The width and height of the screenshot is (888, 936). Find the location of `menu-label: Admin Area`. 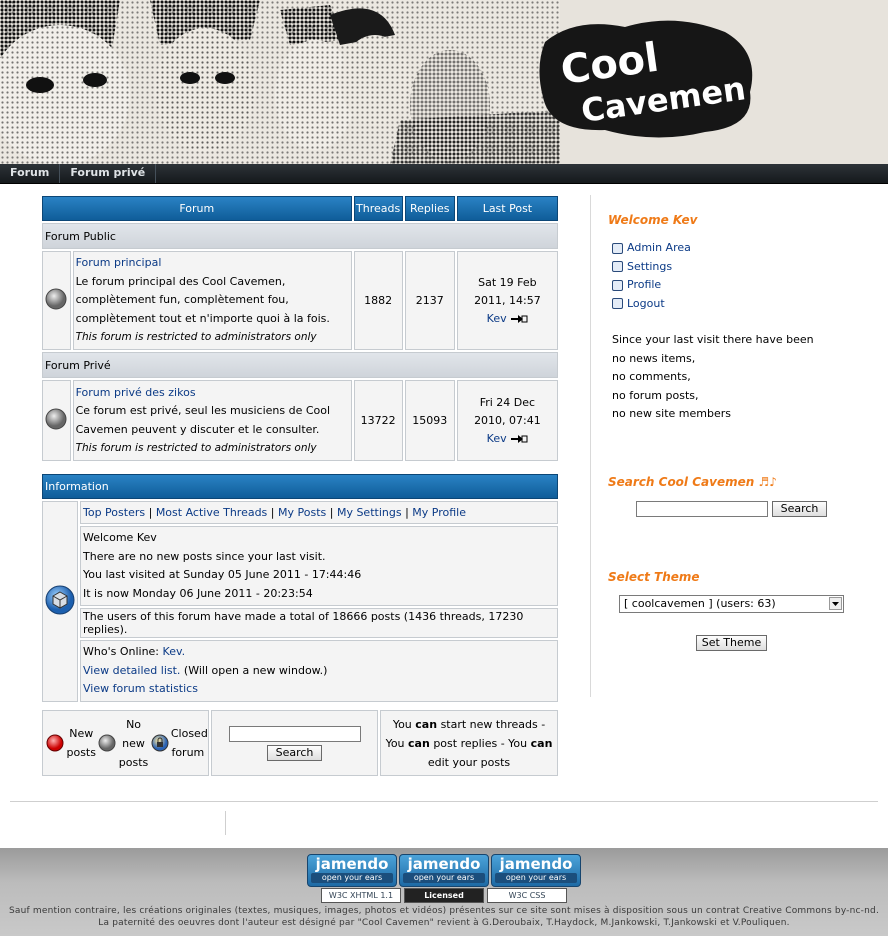

menu-label: Admin Area is located at coordinates (659, 248).